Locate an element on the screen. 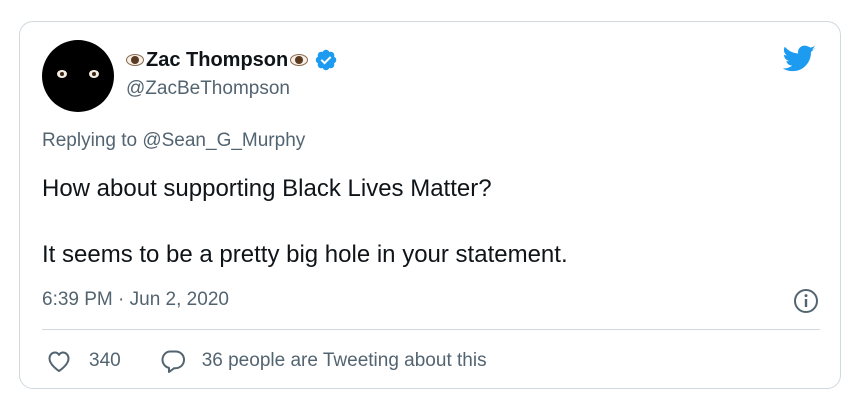  heart-icon is located at coordinates (59, 361).